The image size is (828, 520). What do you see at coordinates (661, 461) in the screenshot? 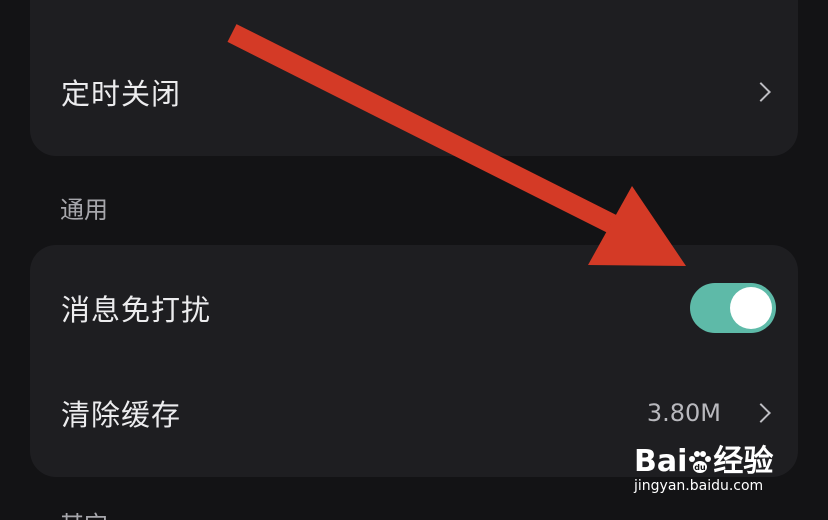
I see `watermark-brand-left: Bai` at bounding box center [661, 461].